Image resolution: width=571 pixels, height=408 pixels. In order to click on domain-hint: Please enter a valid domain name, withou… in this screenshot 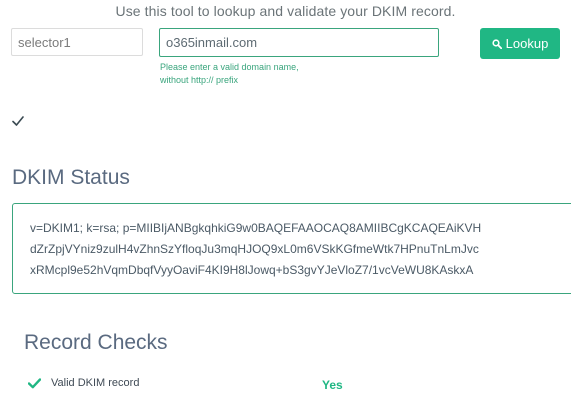, I will do `click(229, 74)`.